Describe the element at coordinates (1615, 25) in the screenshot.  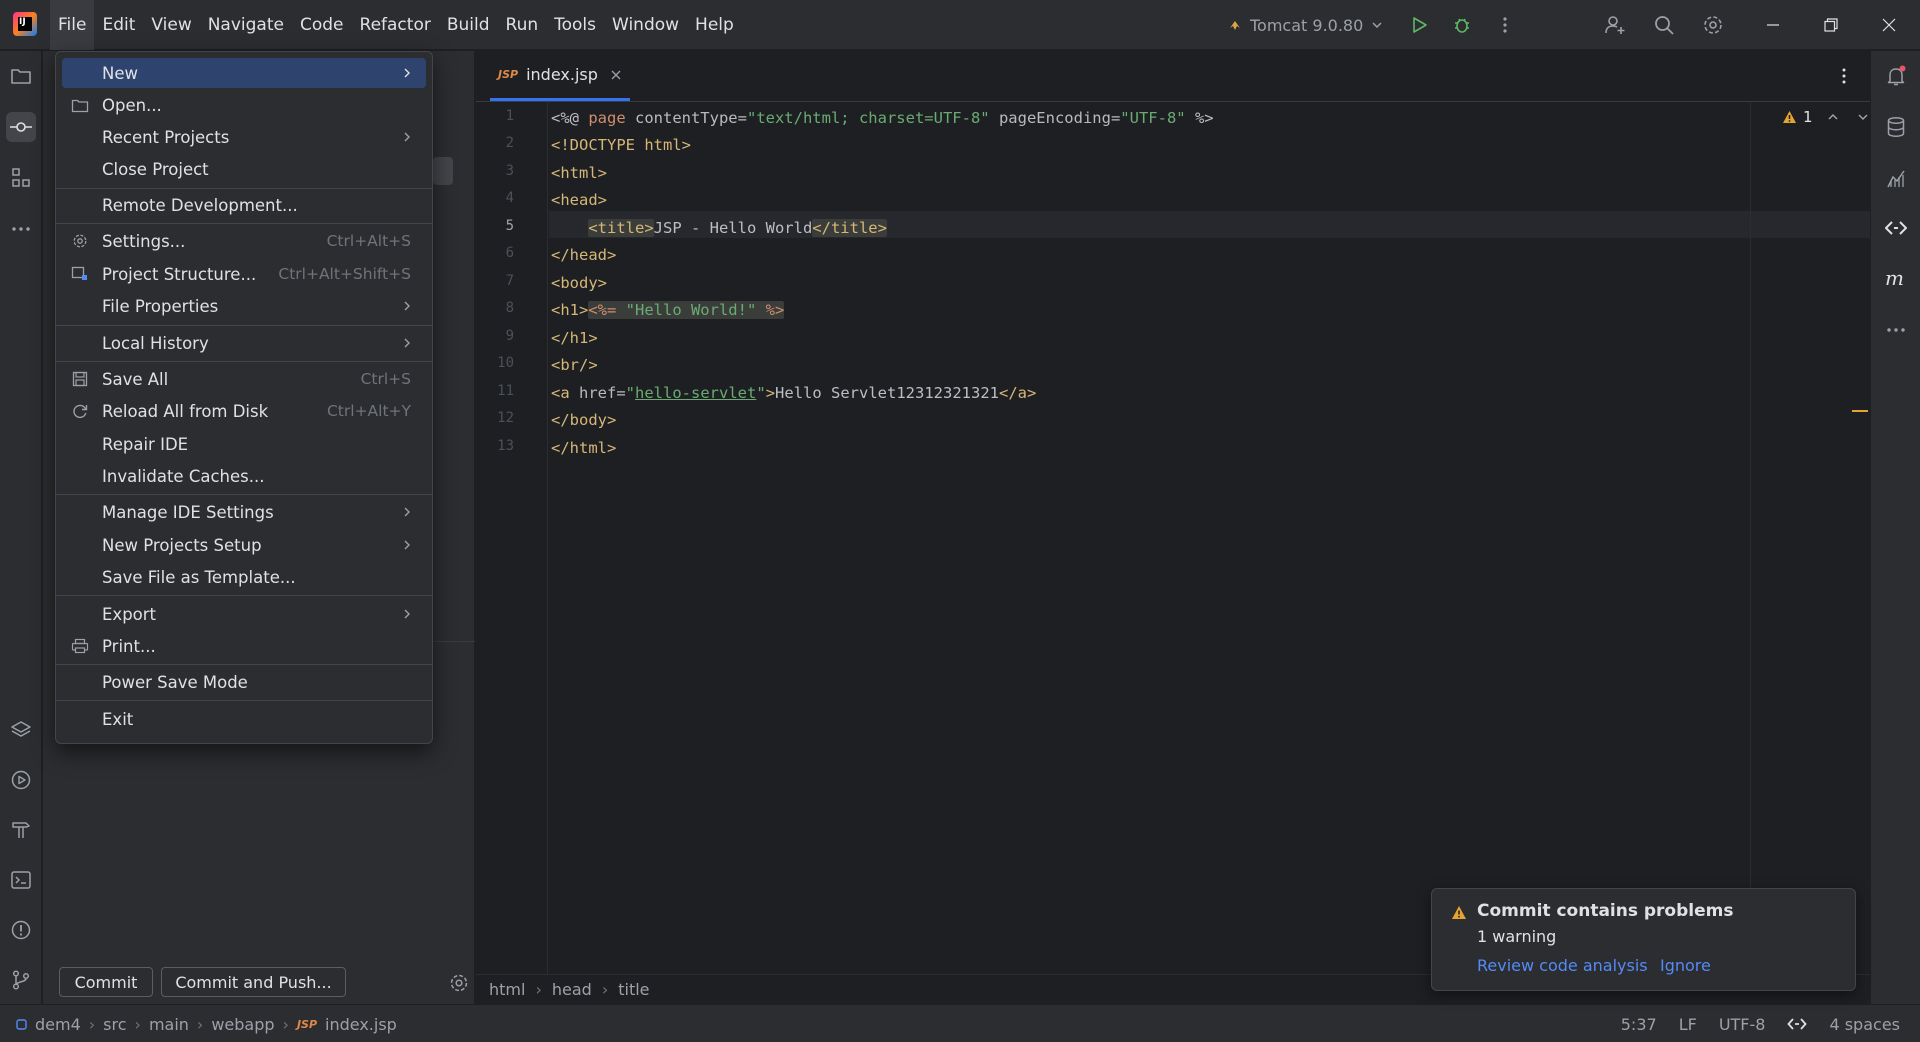
I see `code-with-me-button` at that location.